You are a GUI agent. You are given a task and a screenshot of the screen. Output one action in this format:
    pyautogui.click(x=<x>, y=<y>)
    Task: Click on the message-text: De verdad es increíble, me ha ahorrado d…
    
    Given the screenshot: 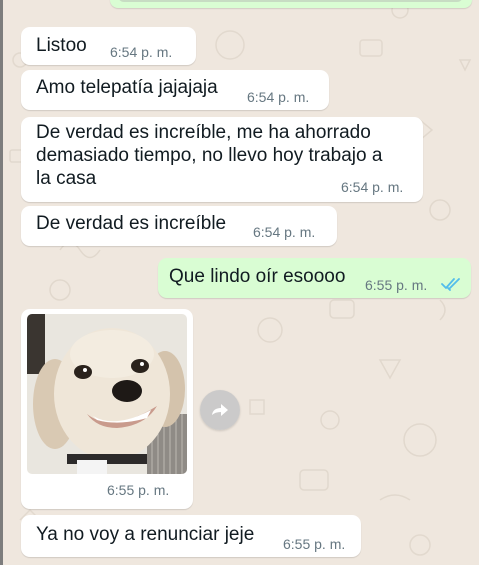 What is the action you would take?
    pyautogui.click(x=209, y=155)
    